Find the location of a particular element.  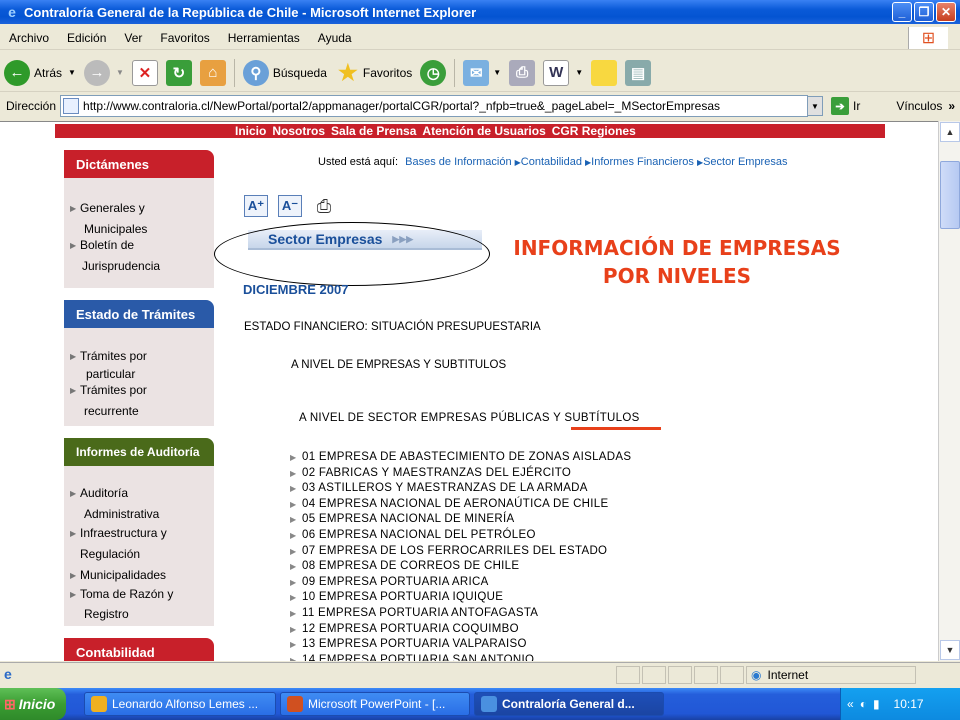

company-item: ▶ 10 EMPRESA PORTUARIA IQUIQUE is located at coordinates (460, 598).